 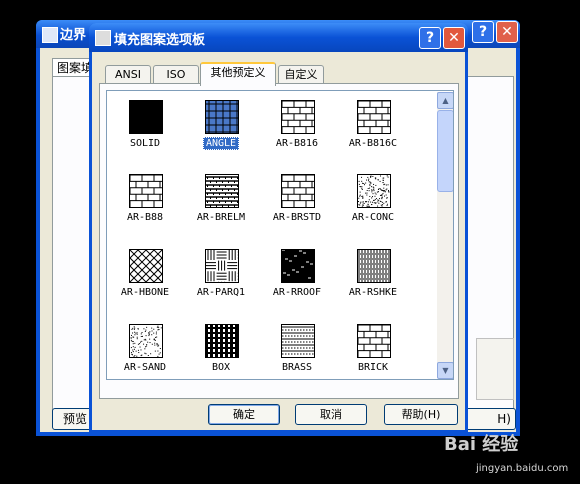 I want to click on pattern-item-ar-brstd: AR-BRSTD, so click(x=297, y=205).